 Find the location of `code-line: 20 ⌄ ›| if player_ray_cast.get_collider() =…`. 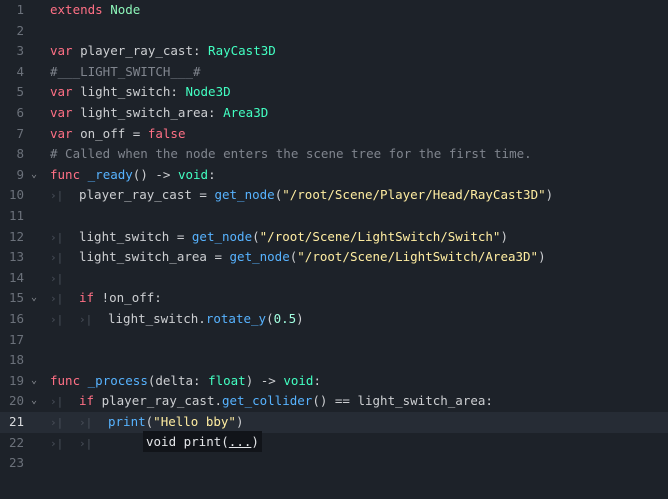

code-line: 20 ⌄ ›| if player_ray_cast.get_collider() =… is located at coordinates (334, 401).